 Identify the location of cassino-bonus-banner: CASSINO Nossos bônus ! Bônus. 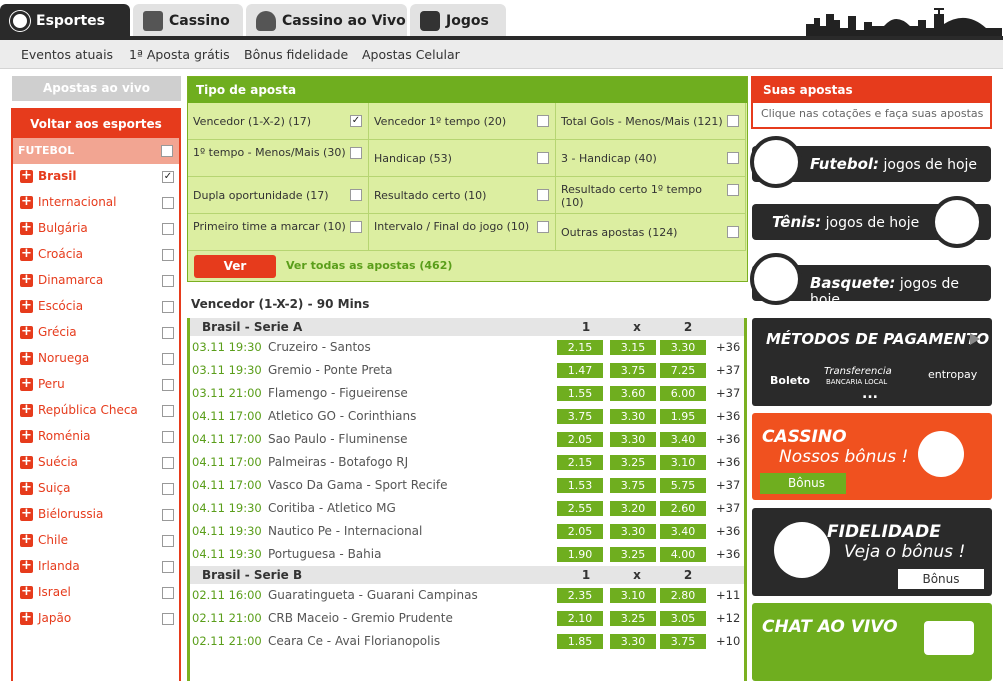
(872, 456).